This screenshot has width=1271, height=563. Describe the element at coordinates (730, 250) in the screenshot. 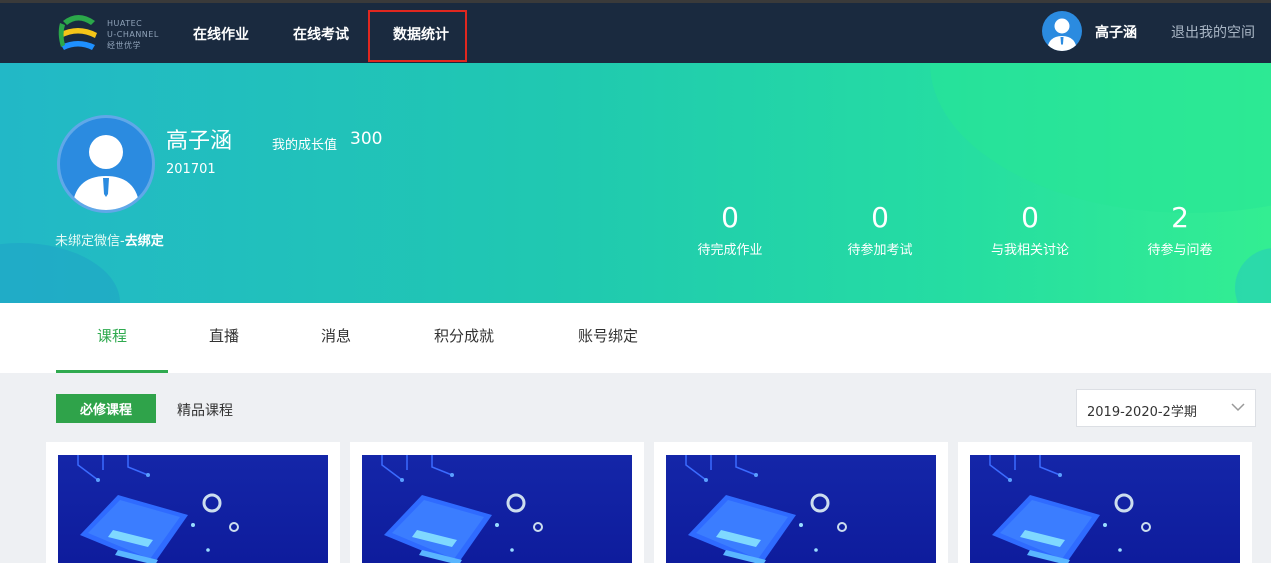

I see `stat-label: 待完成作业` at that location.